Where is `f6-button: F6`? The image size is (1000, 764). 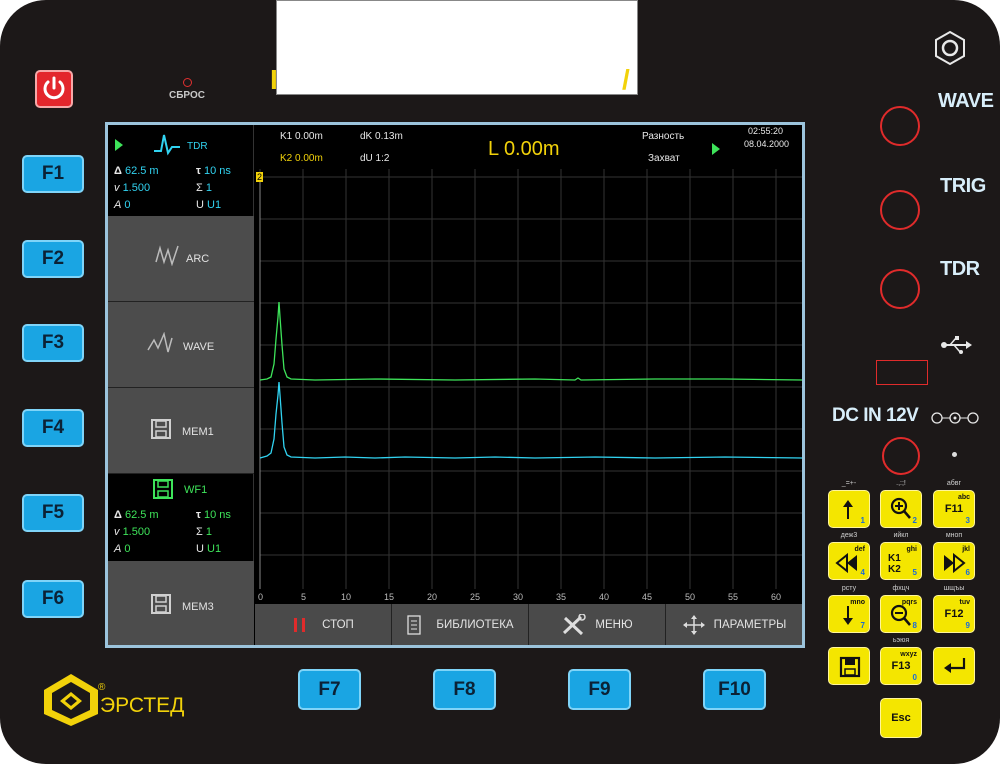 f6-button: F6 is located at coordinates (53, 599).